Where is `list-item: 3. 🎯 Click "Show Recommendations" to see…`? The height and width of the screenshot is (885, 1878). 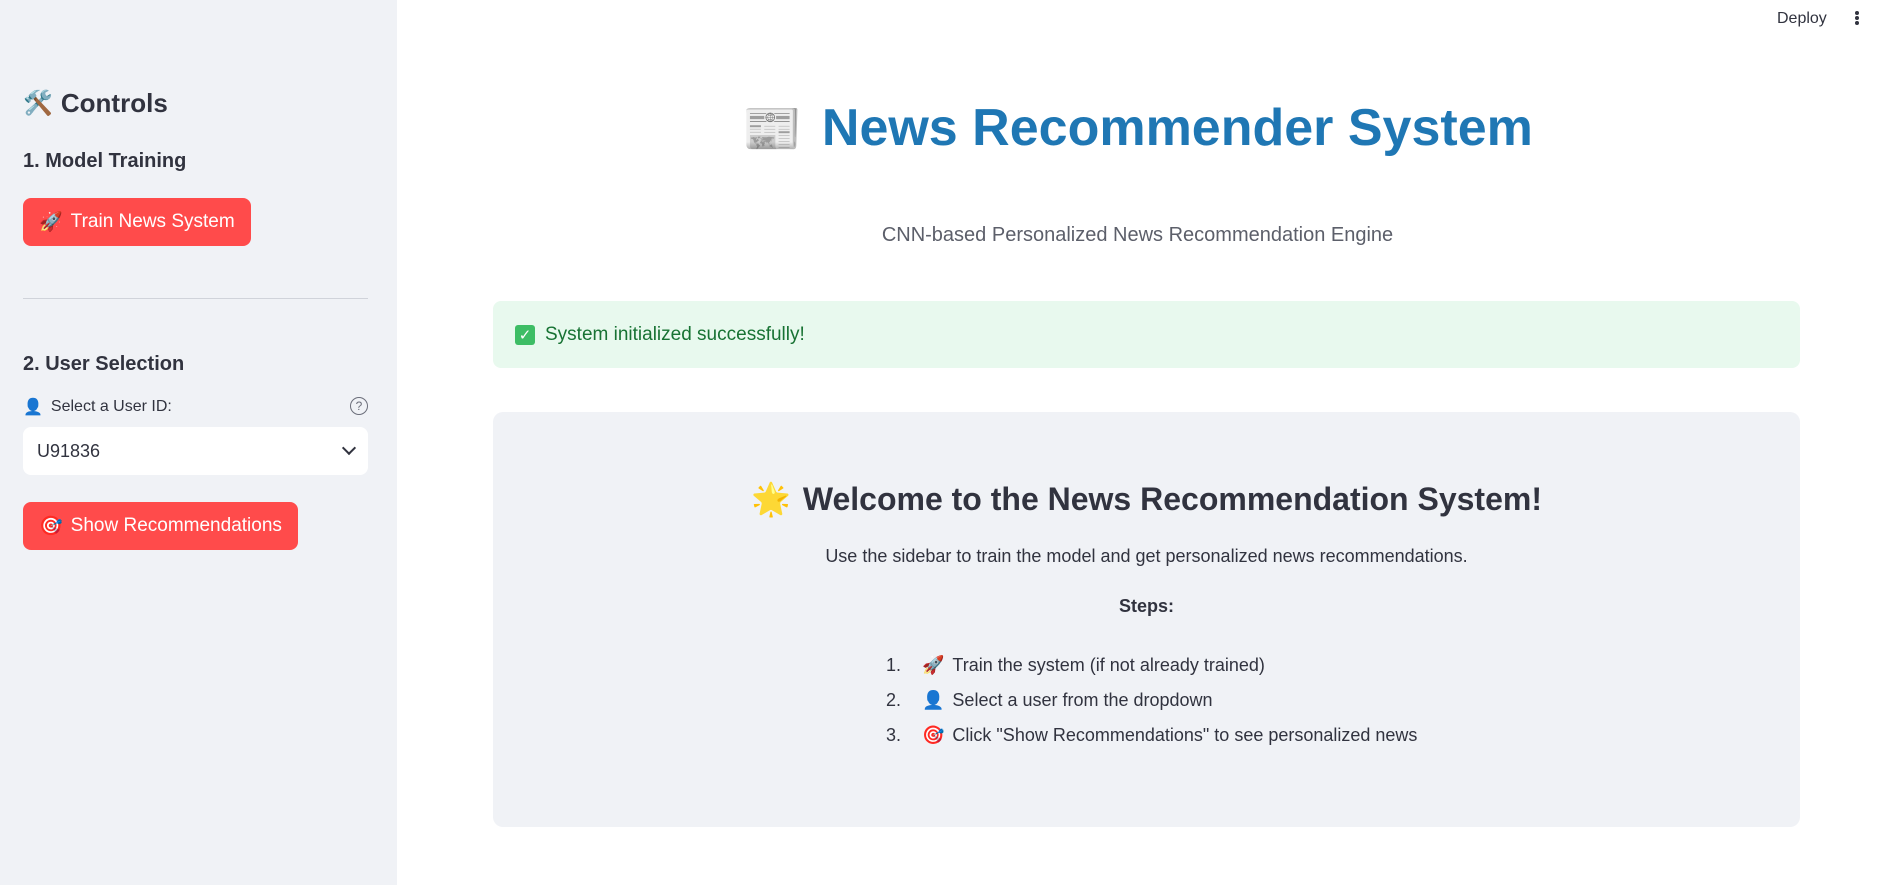 list-item: 3. 🎯 Click "Show Recommendations" to see… is located at coordinates (1151, 735).